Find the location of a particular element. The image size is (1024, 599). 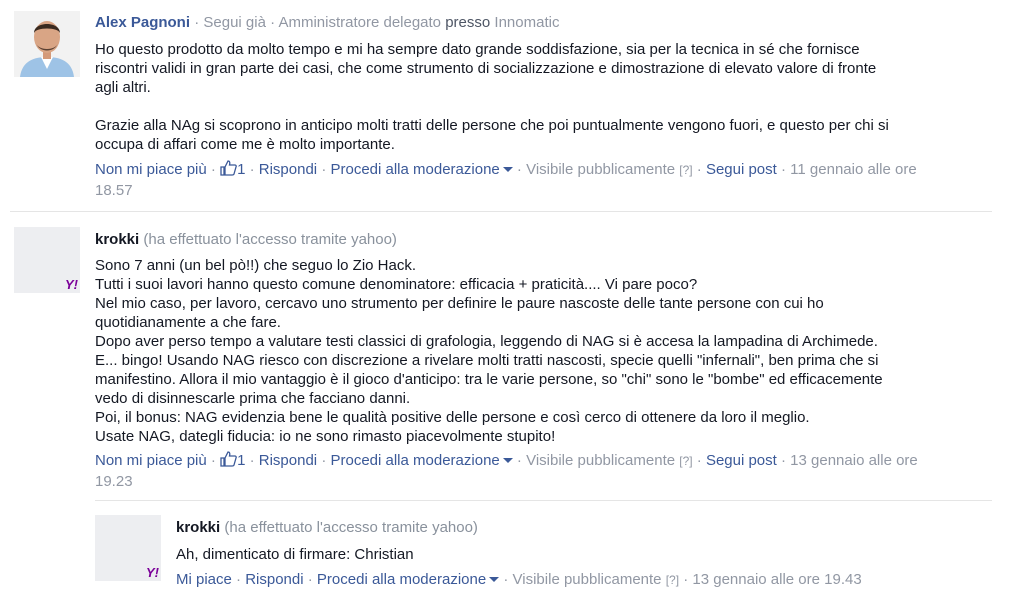

timestamp: 13 gennaio alle ore 19.43 is located at coordinates (776, 579).